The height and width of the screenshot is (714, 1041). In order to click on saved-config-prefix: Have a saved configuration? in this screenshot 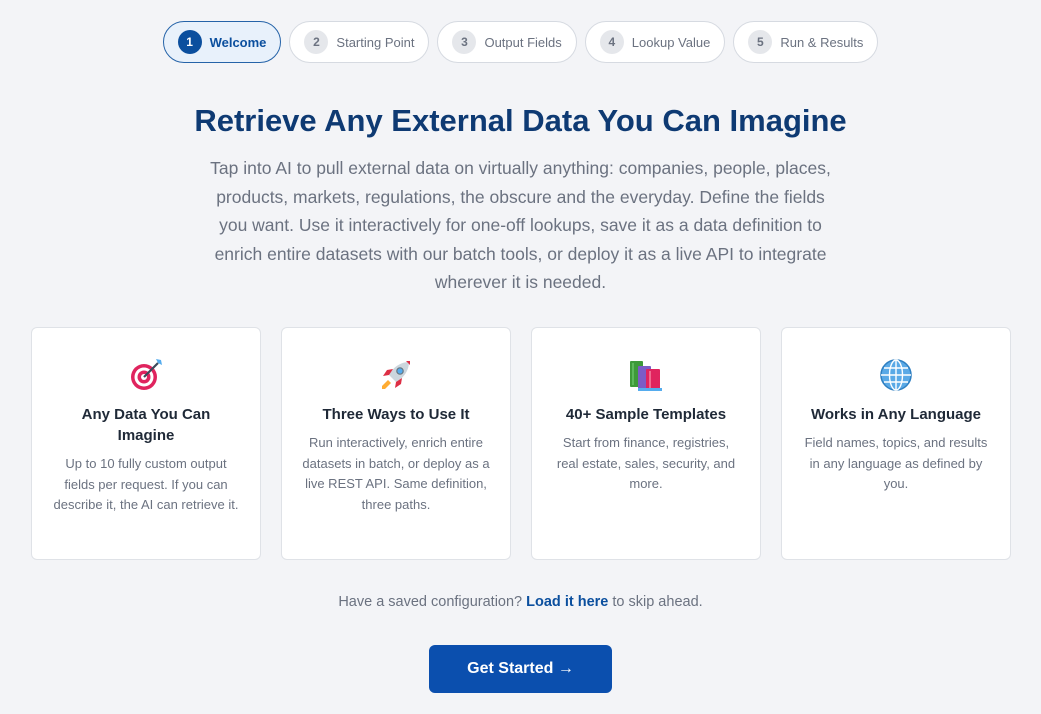, I will do `click(430, 602)`.